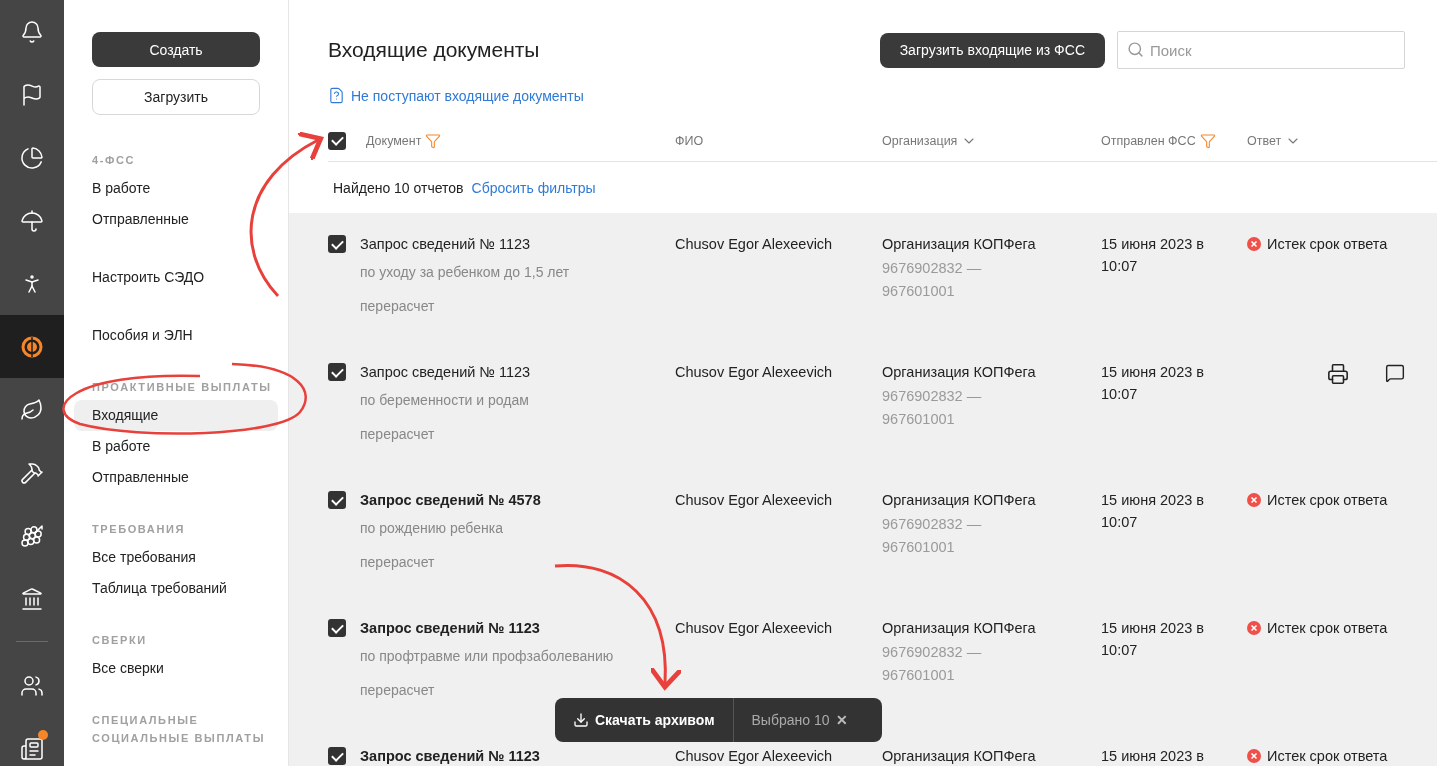 The image size is (1437, 766). Describe the element at coordinates (176, 557) in the screenshot. I see `nav-item: Все требования` at that location.